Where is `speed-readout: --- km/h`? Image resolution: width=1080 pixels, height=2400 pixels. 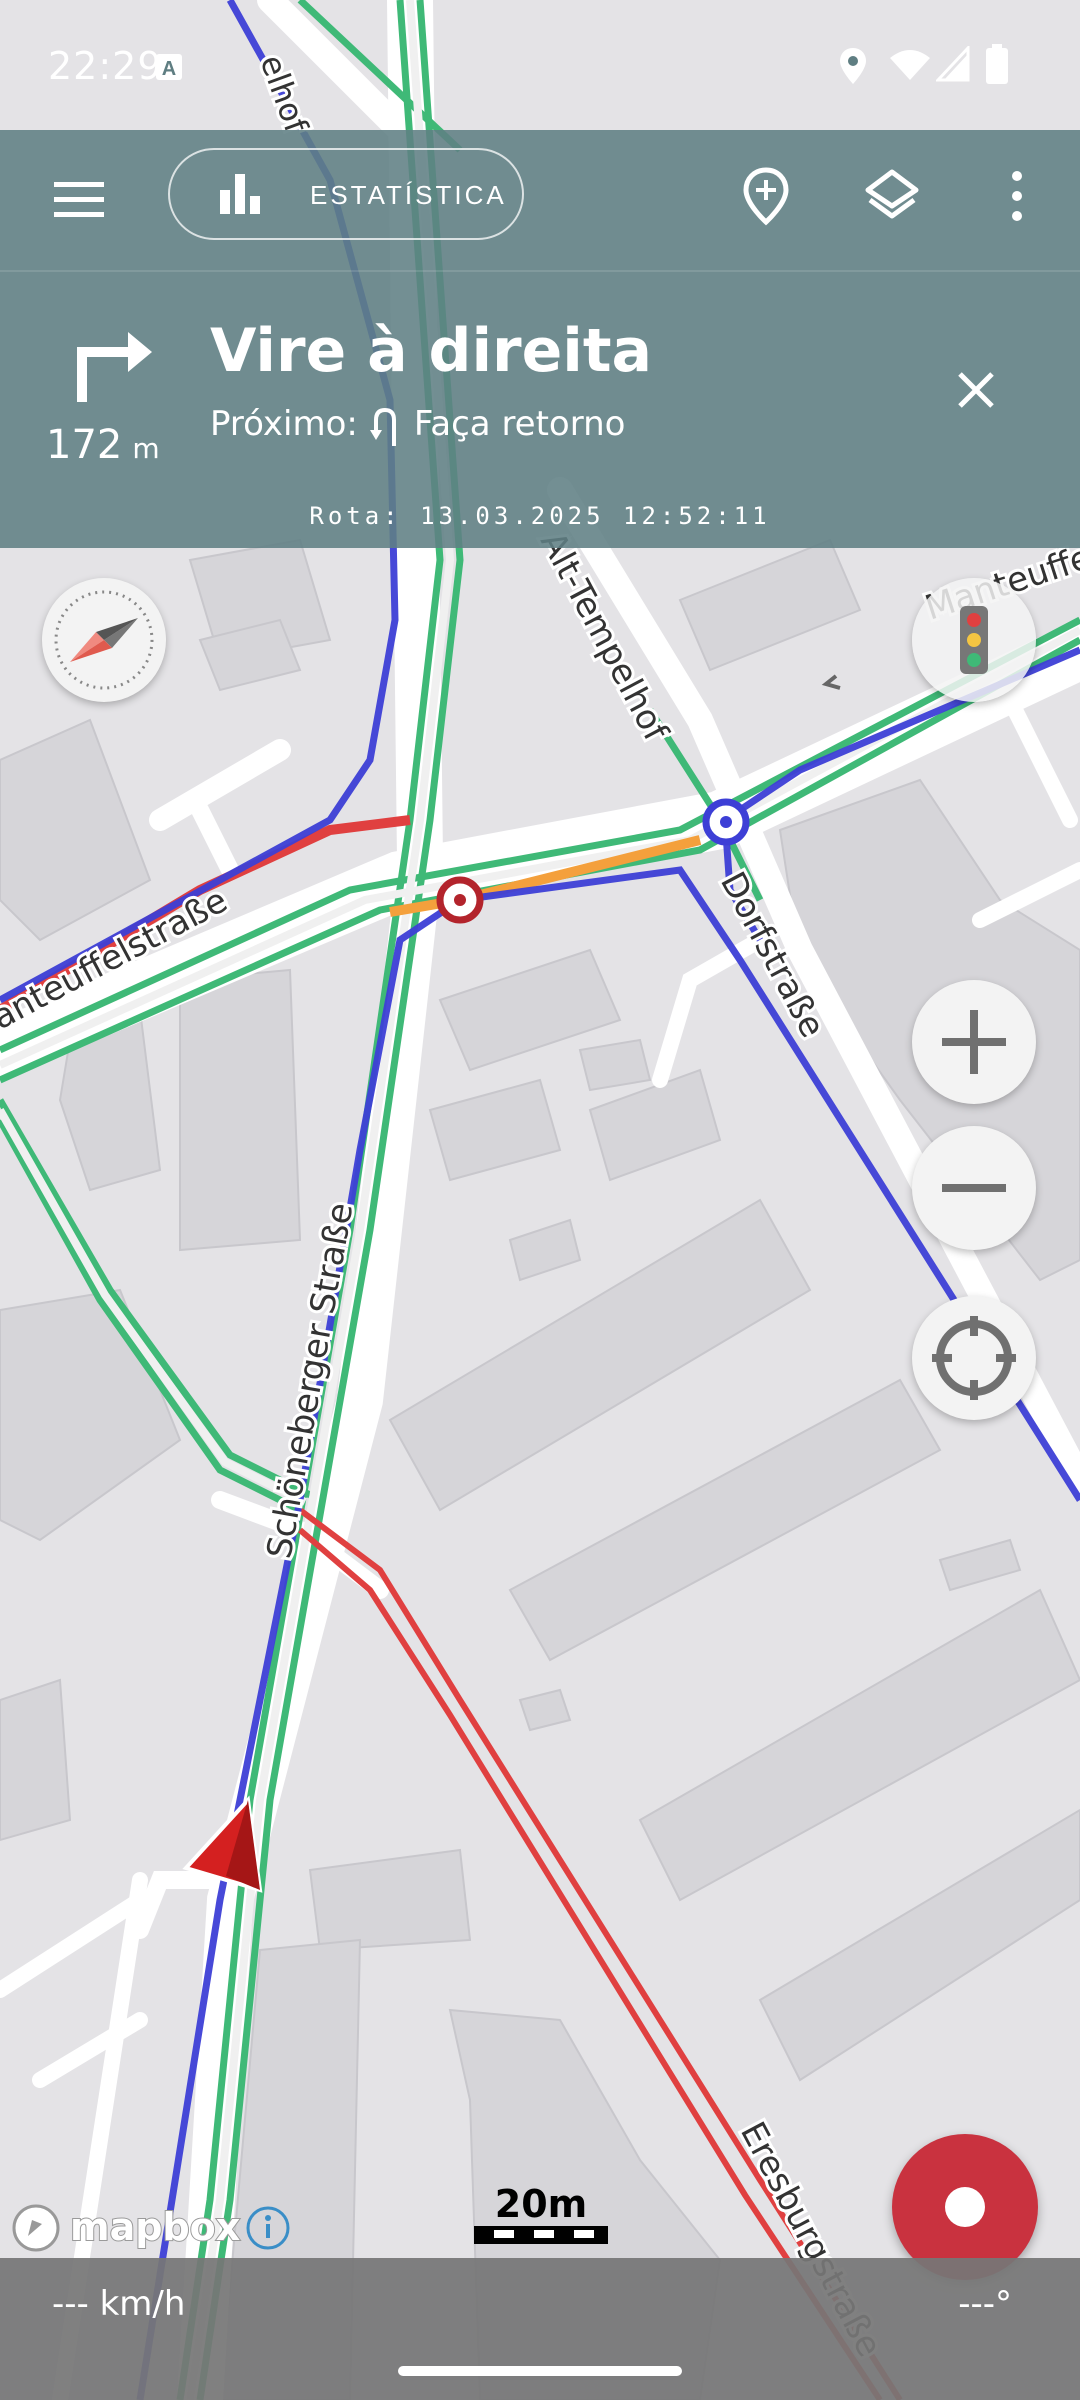
speed-readout: --- km/h is located at coordinates (119, 2304).